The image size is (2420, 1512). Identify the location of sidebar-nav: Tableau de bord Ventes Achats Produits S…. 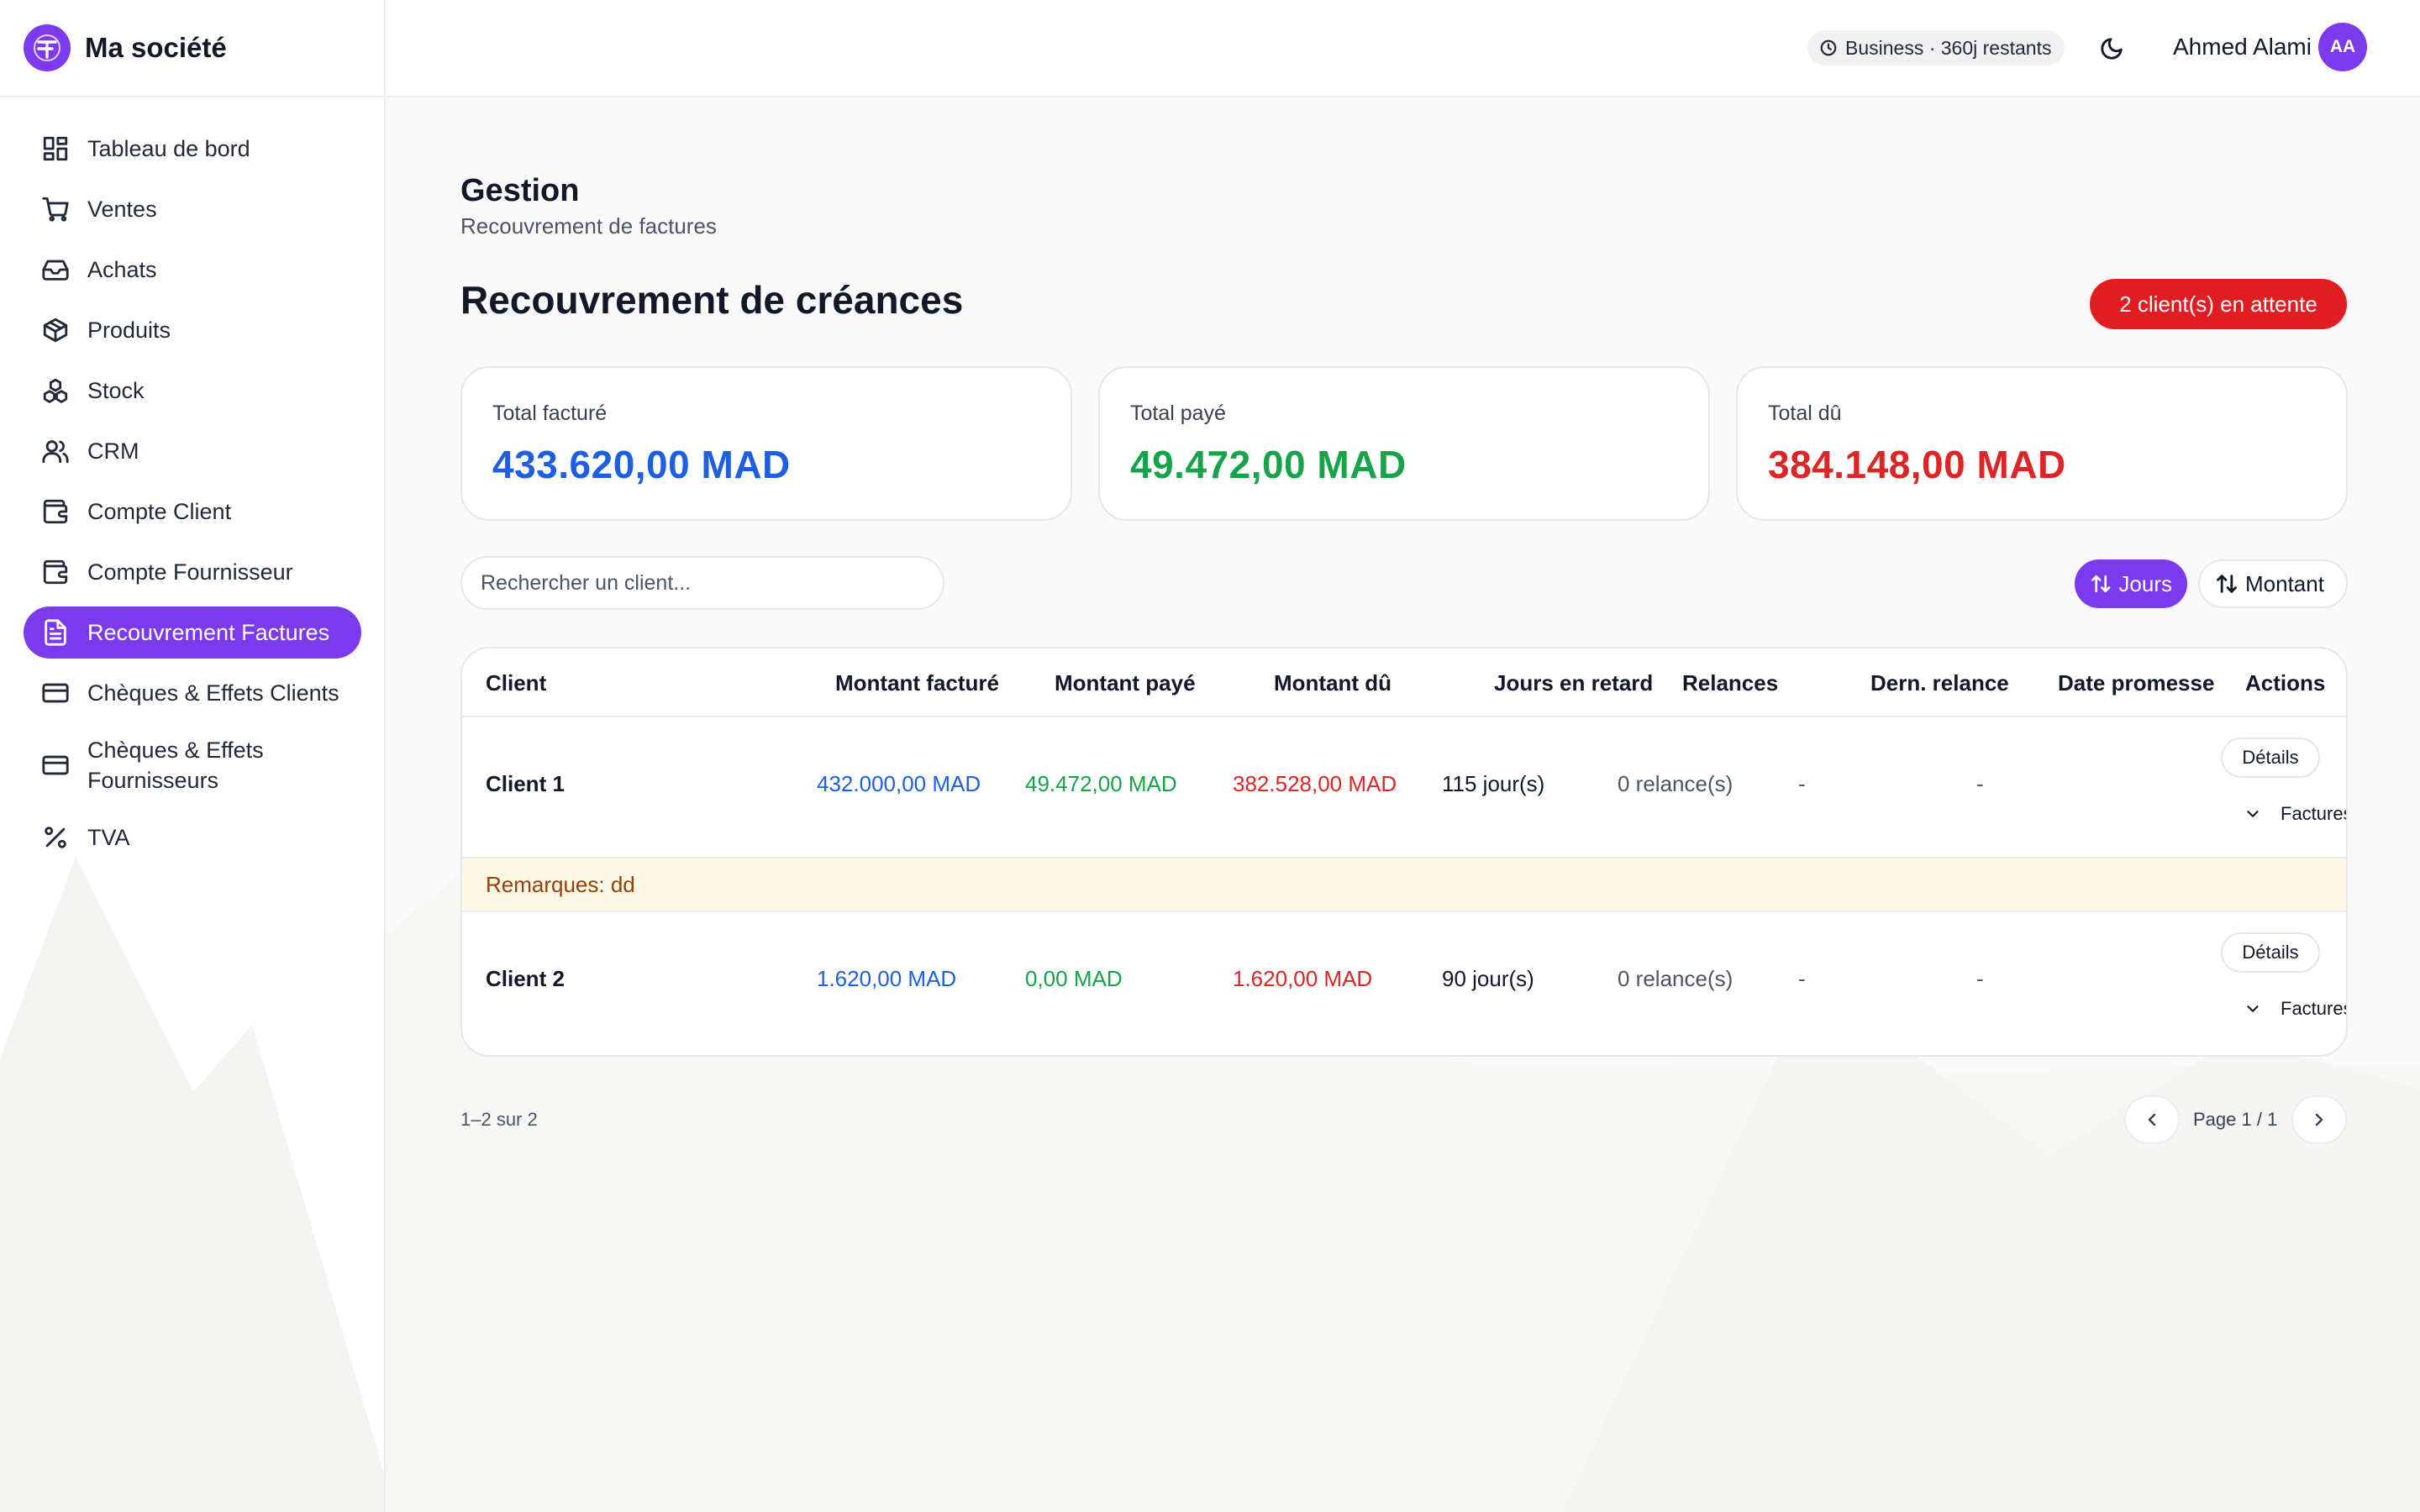
(192, 497).